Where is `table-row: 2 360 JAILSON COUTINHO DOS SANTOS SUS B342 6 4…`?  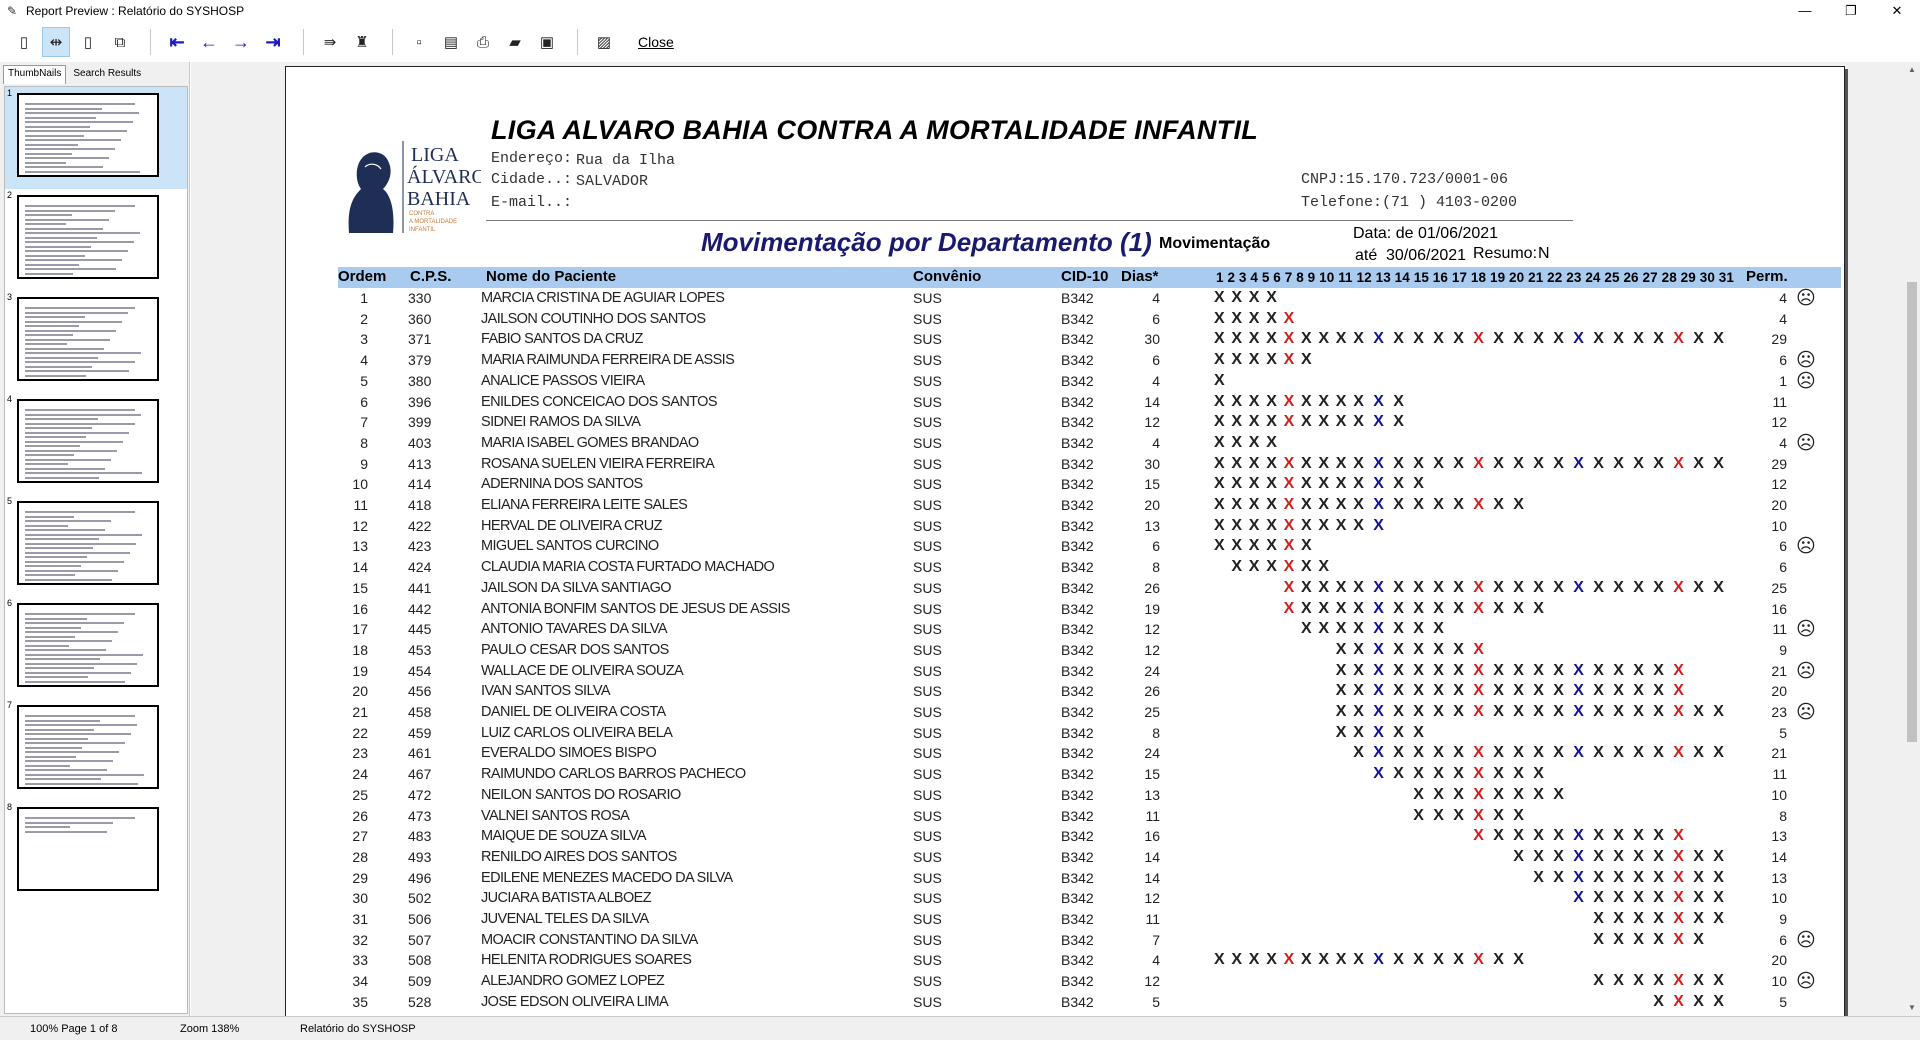 table-row: 2 360 JAILSON COUTINHO DOS SANTOS SUS B342 6 4… is located at coordinates (1089, 320).